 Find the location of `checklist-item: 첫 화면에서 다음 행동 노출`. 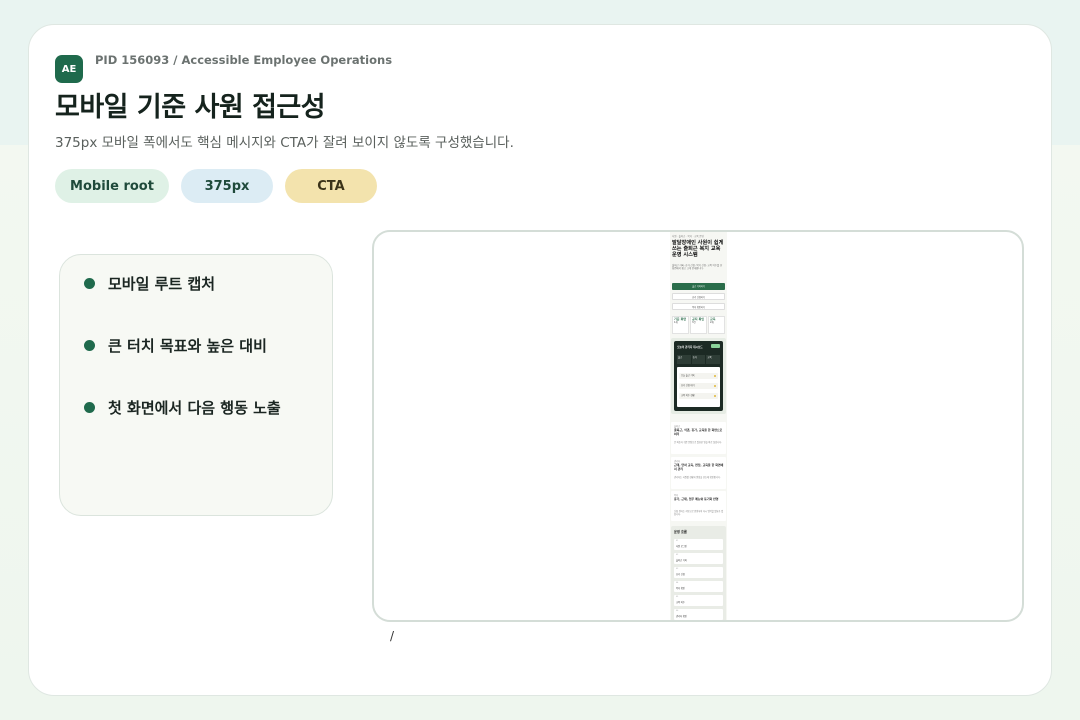

checklist-item: 첫 화면에서 다음 행동 노출 is located at coordinates (182, 407).